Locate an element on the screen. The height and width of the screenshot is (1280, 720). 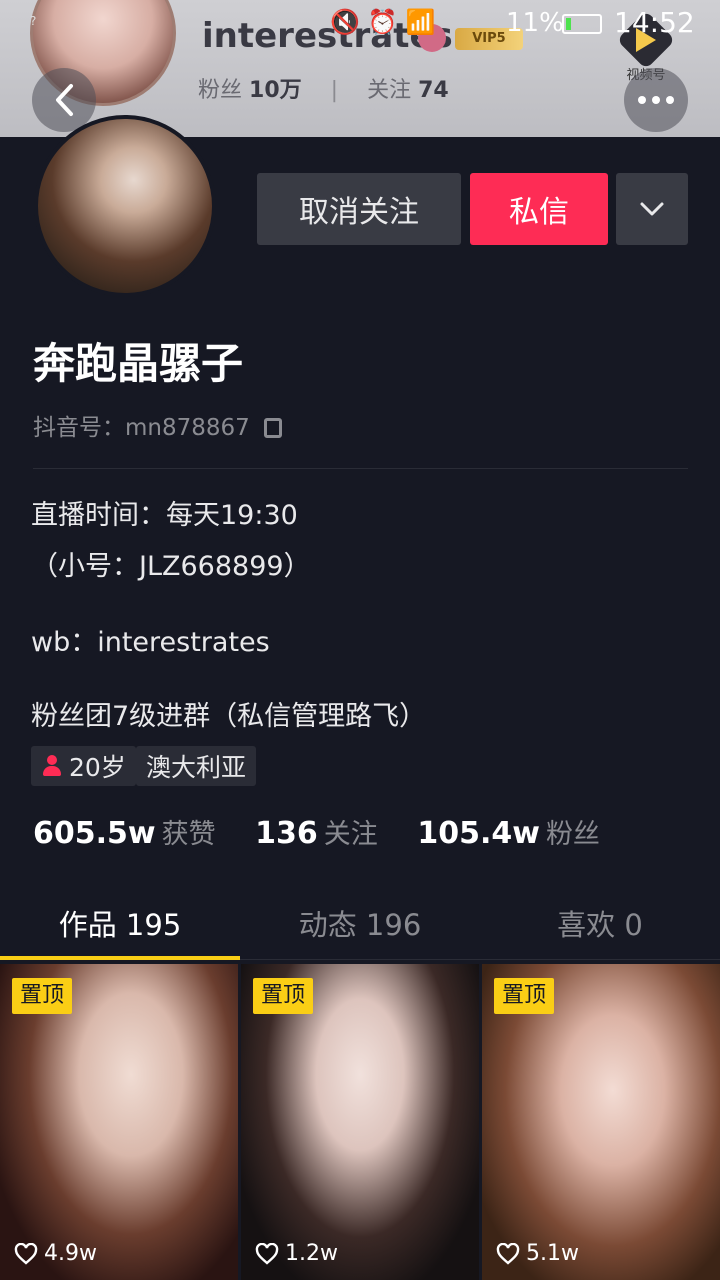
alarm-icon: ⏰ is located at coordinates (386, 22).